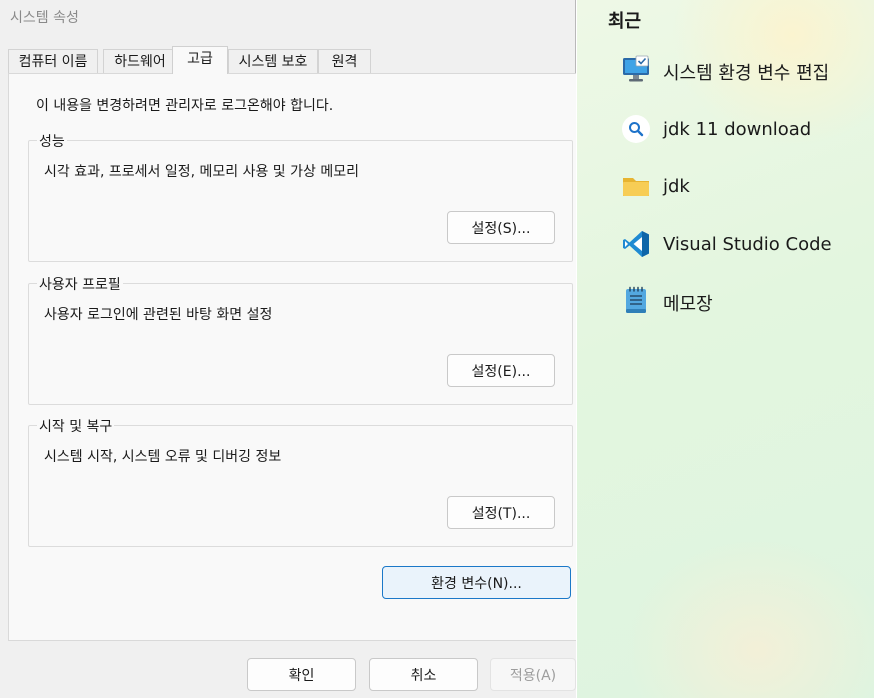  What do you see at coordinates (636, 300) in the screenshot?
I see `notepad-icon` at bounding box center [636, 300].